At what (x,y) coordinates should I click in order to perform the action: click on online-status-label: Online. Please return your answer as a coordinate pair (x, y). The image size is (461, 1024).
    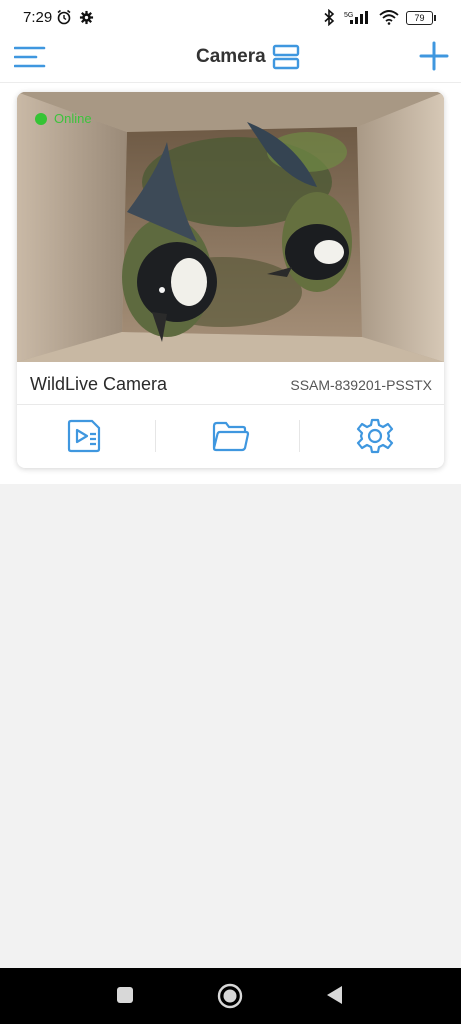
    Looking at the image, I should click on (73, 118).